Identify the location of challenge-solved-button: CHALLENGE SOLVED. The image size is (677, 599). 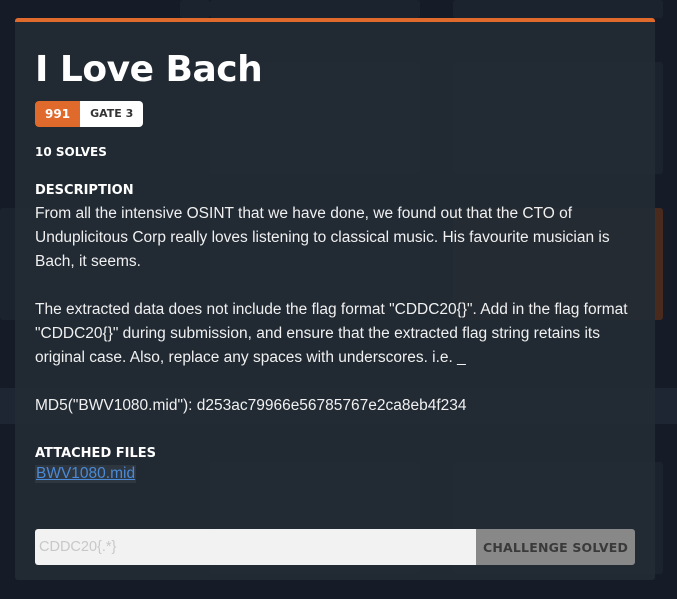
(555, 547).